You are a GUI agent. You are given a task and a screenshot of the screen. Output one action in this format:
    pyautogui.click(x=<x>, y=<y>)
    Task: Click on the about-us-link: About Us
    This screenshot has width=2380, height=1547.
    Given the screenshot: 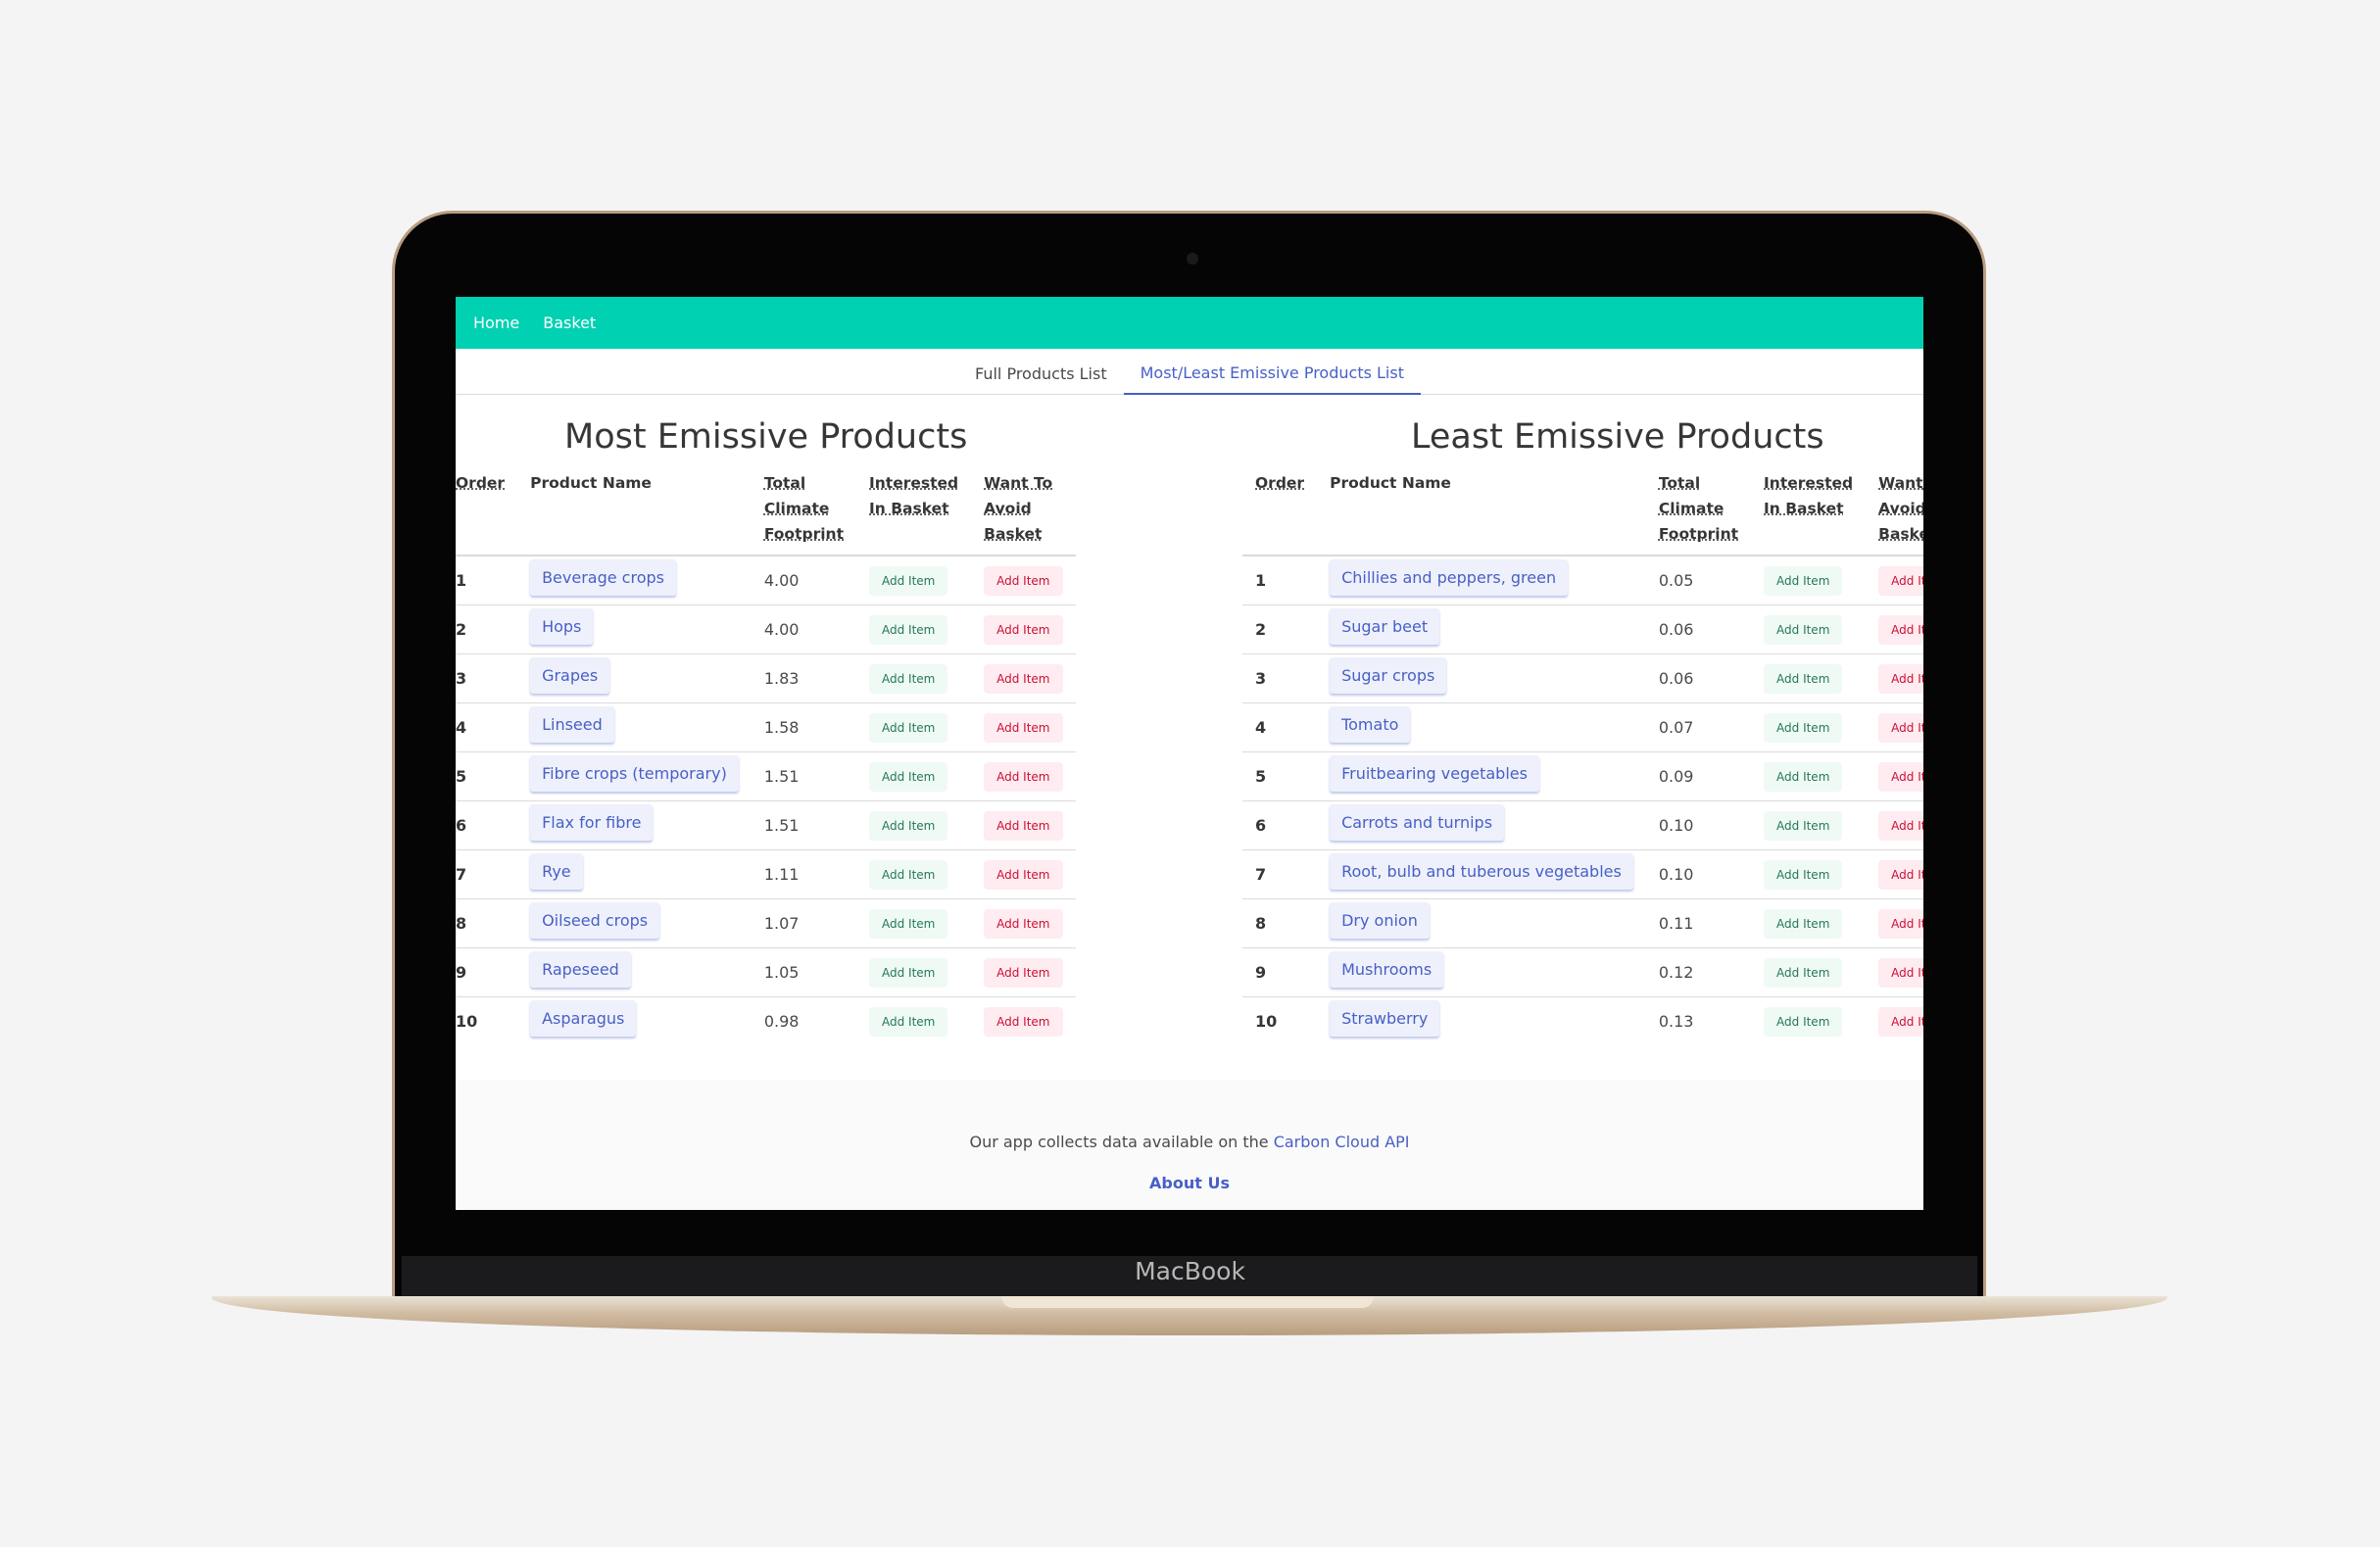 What is the action you would take?
    pyautogui.click(x=1189, y=1183)
    